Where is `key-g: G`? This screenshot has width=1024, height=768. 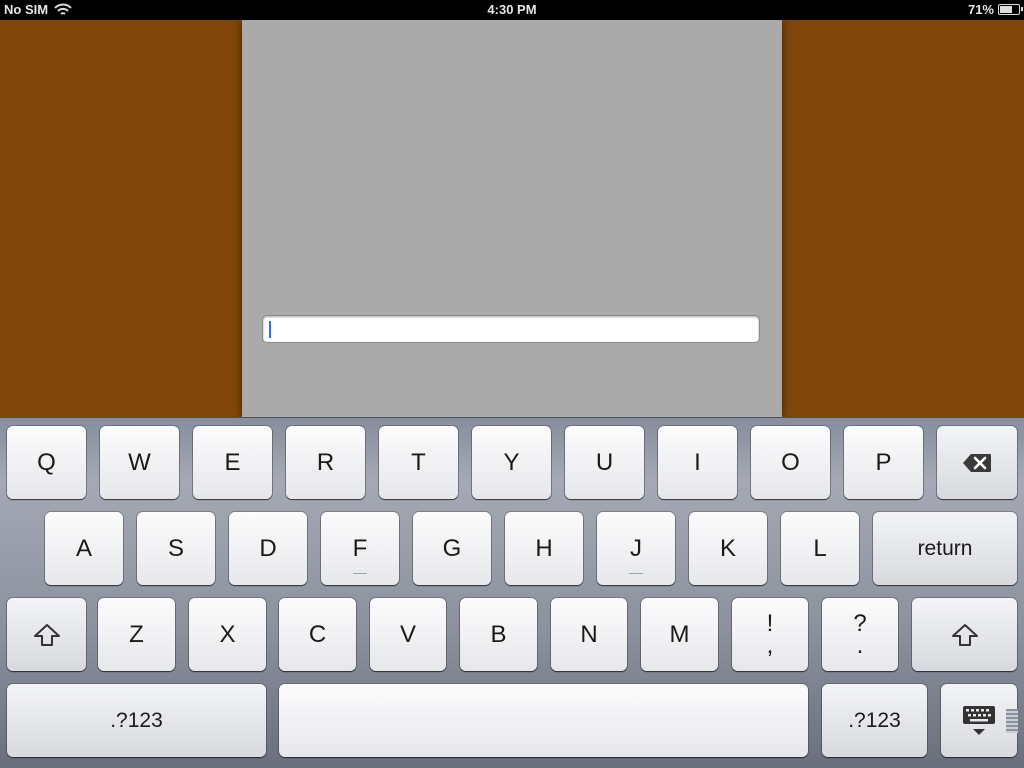 key-g: G is located at coordinates (452, 548).